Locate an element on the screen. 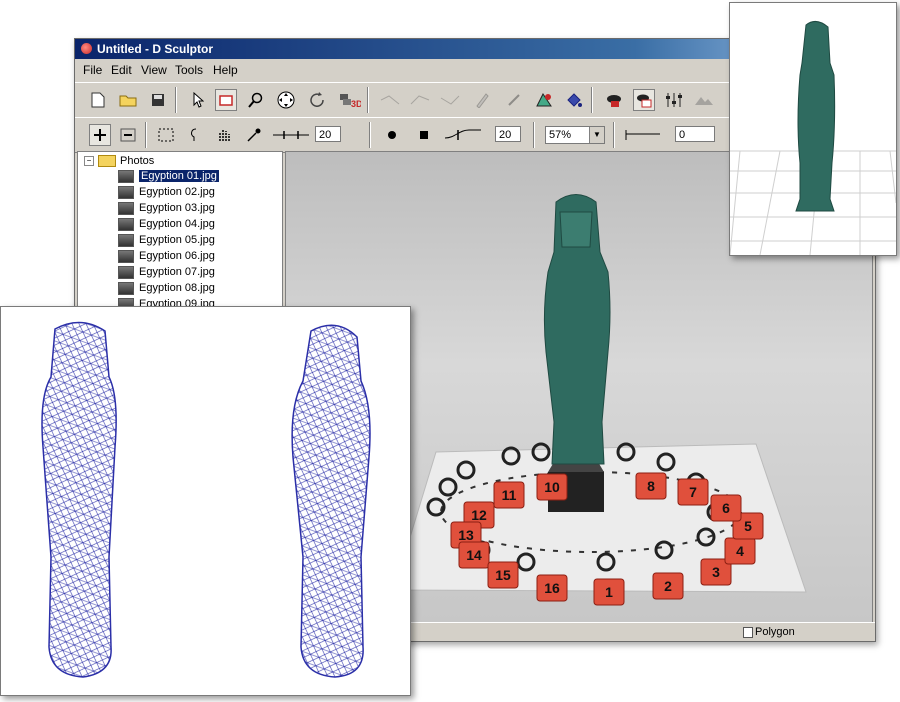  zoom-value: 57% is located at coordinates (560, 135).